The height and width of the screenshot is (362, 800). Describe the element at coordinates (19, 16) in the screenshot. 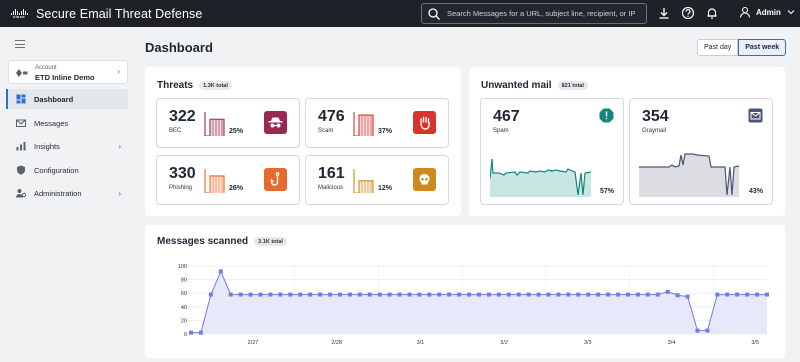

I see `logo-text: cisco` at that location.